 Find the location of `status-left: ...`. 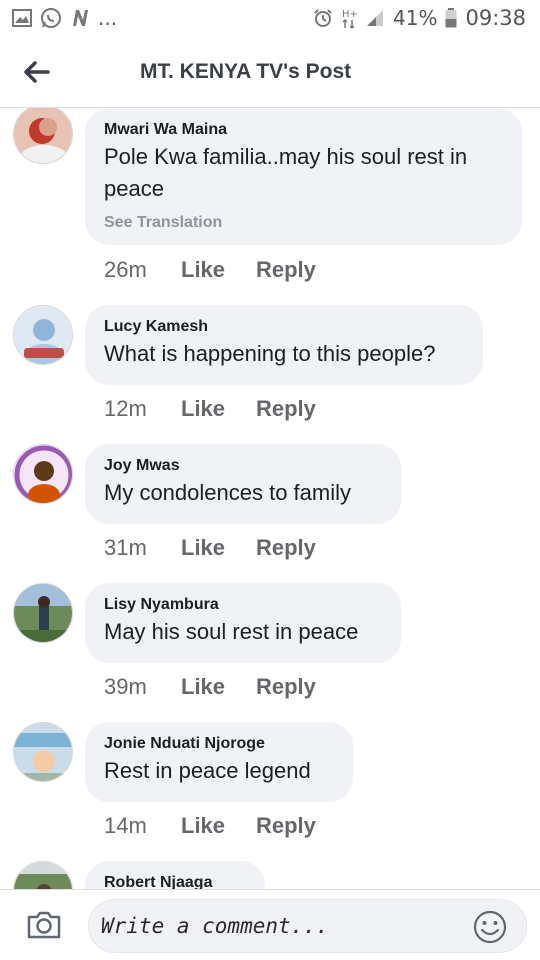

status-left: ... is located at coordinates (64, 18).